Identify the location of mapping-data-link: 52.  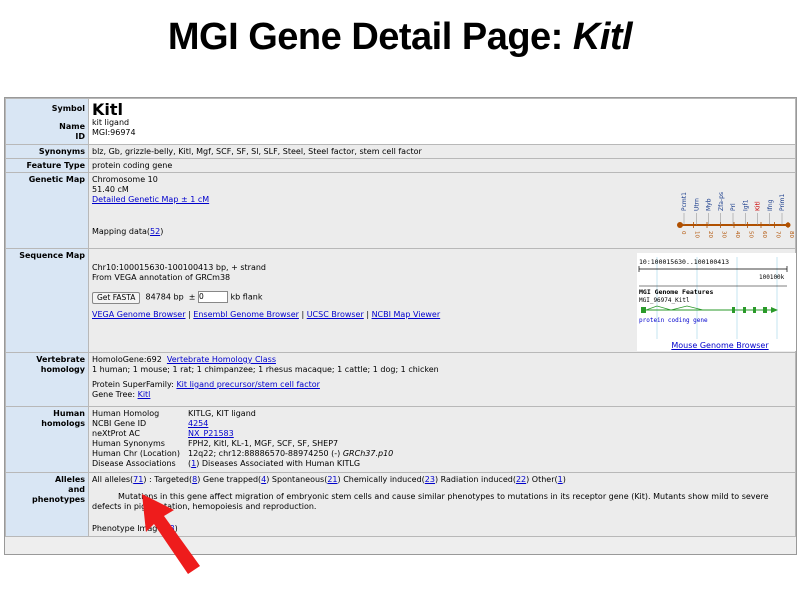
(155, 231).